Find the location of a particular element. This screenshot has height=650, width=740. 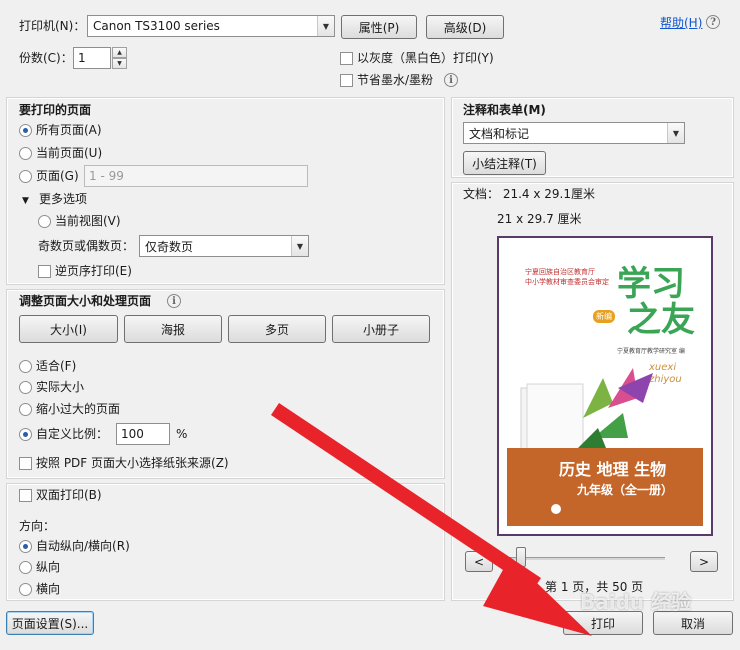

current-view-radio is located at coordinates (44, 221).